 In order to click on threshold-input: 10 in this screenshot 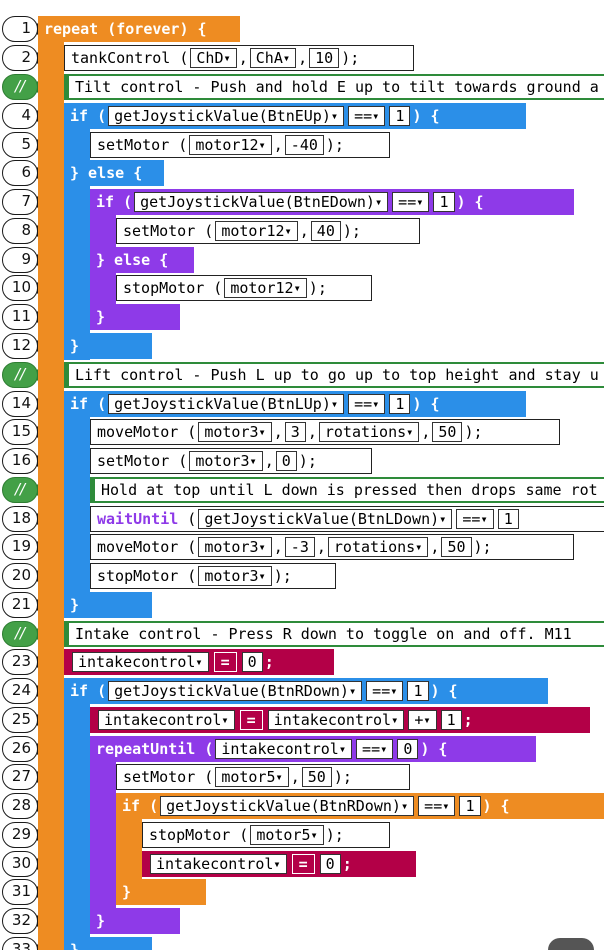, I will do `click(324, 58)`.